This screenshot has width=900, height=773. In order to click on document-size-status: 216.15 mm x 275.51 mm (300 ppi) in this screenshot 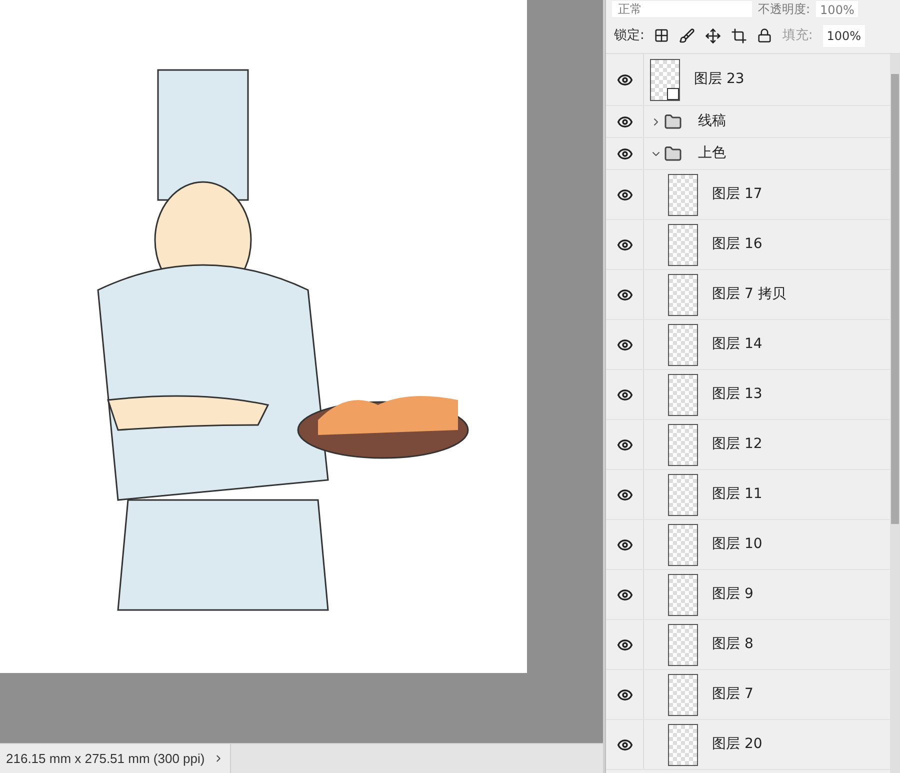, I will do `click(115, 758)`.